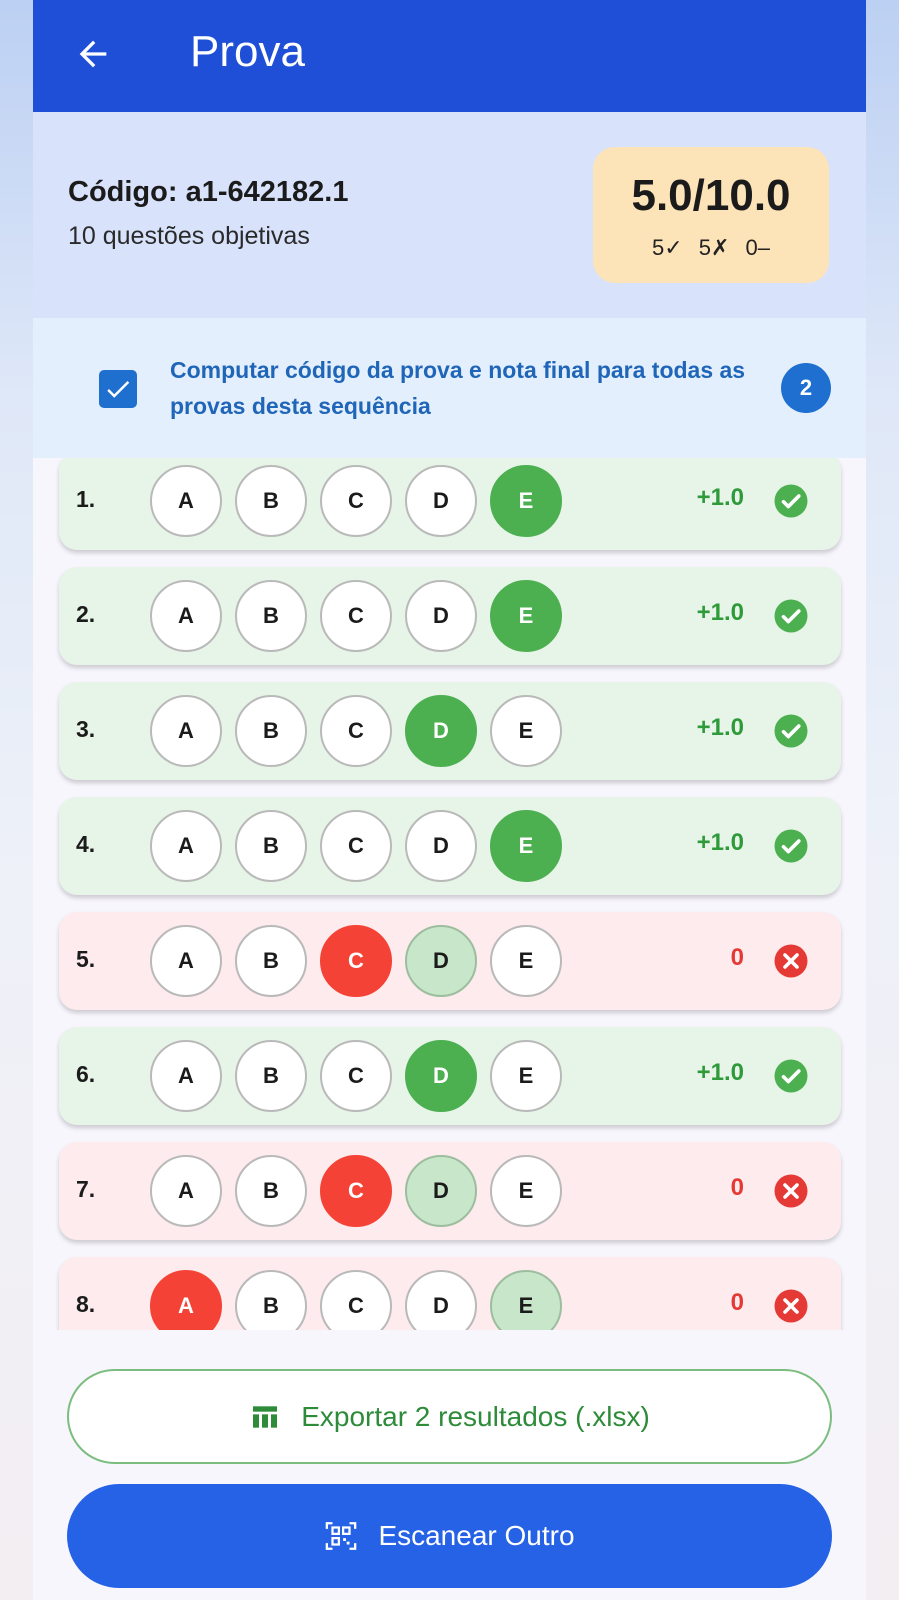 The height and width of the screenshot is (1600, 899). I want to click on question-row: 4. A B C D E +1.0, so click(450, 846).